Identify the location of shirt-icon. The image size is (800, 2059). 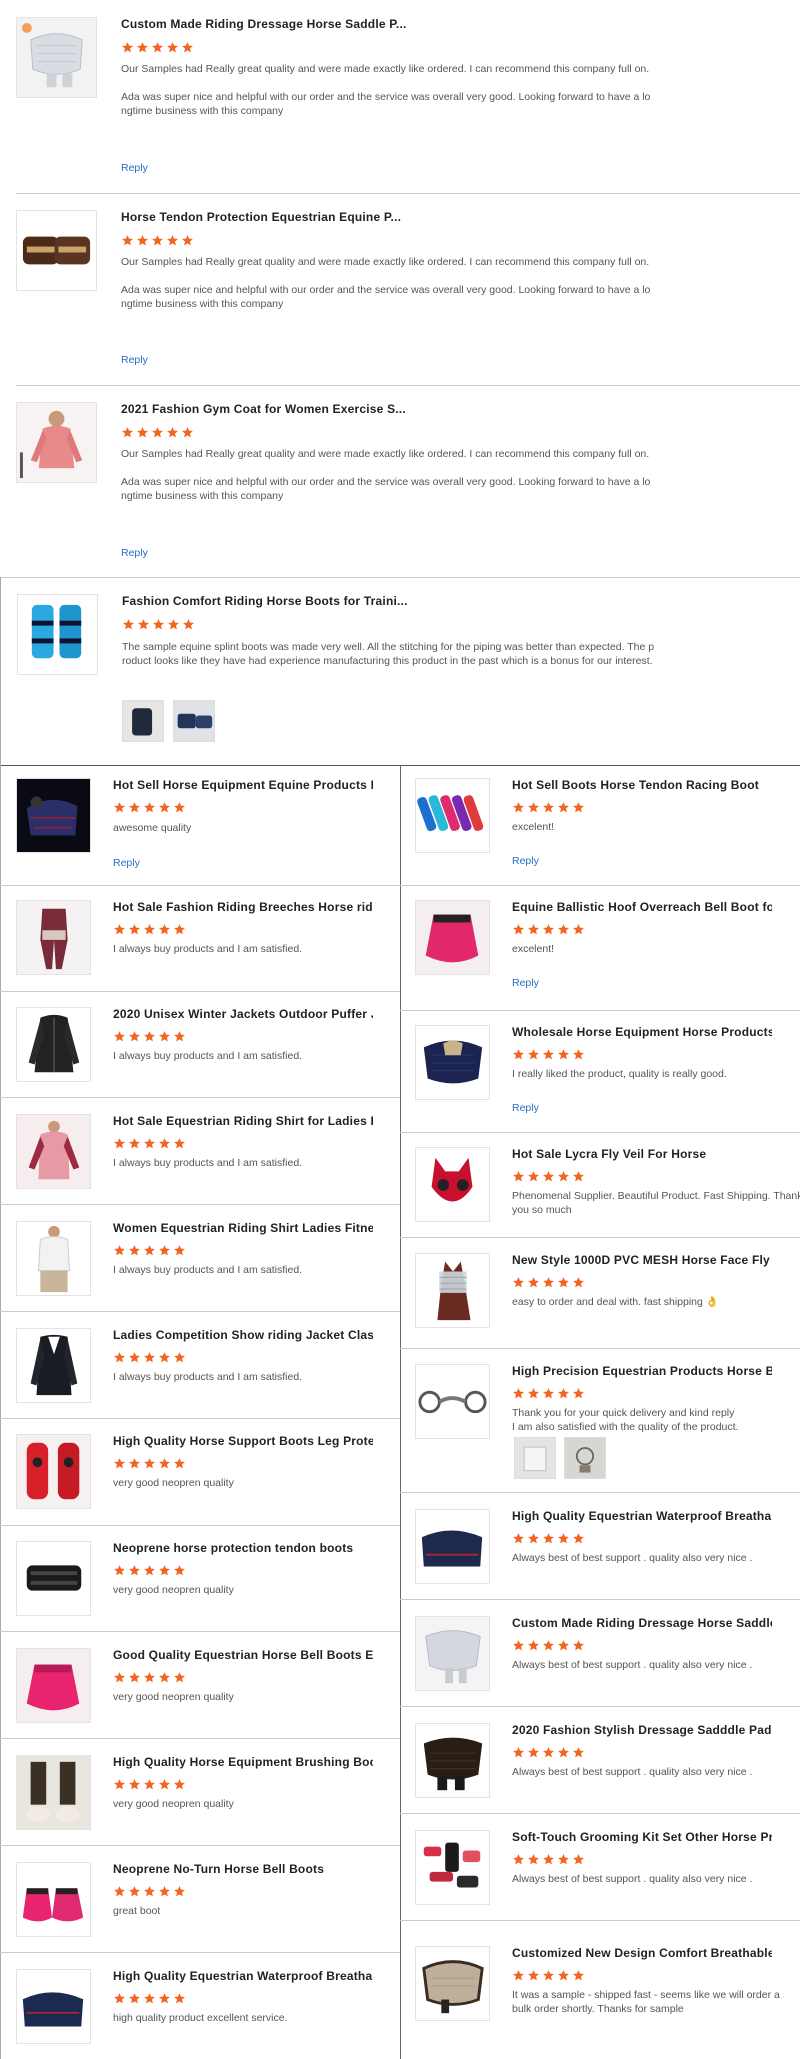
(53, 1151).